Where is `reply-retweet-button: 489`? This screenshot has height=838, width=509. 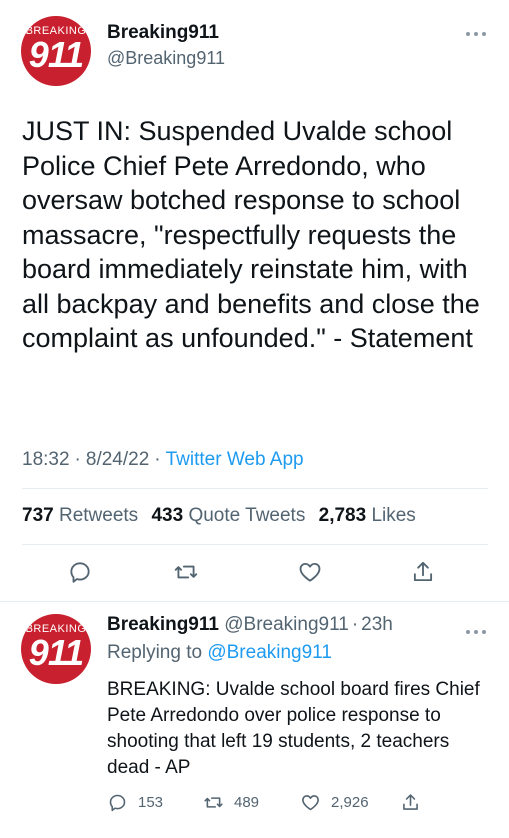
reply-retweet-button: 489 is located at coordinates (231, 802).